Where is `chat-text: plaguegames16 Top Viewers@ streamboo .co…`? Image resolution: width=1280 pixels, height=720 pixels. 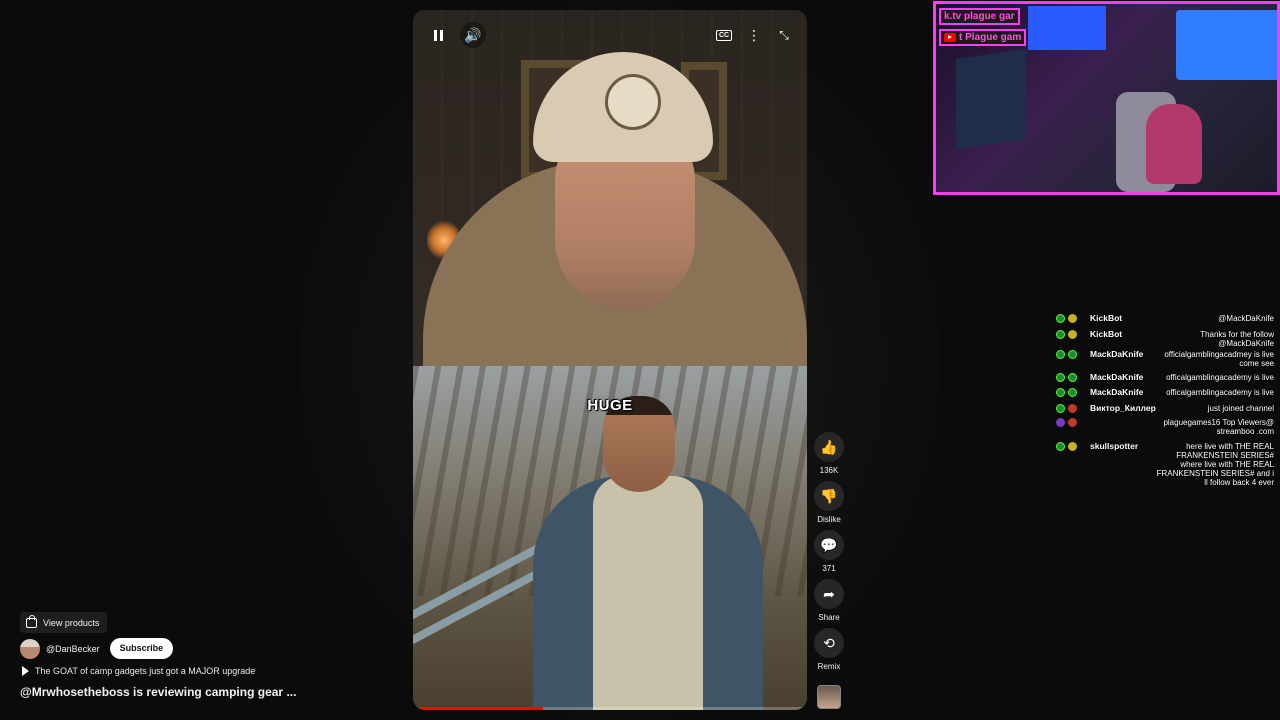 chat-text: plaguegames16 Top Viewers@ streamboo .co… is located at coordinates (1218, 427).